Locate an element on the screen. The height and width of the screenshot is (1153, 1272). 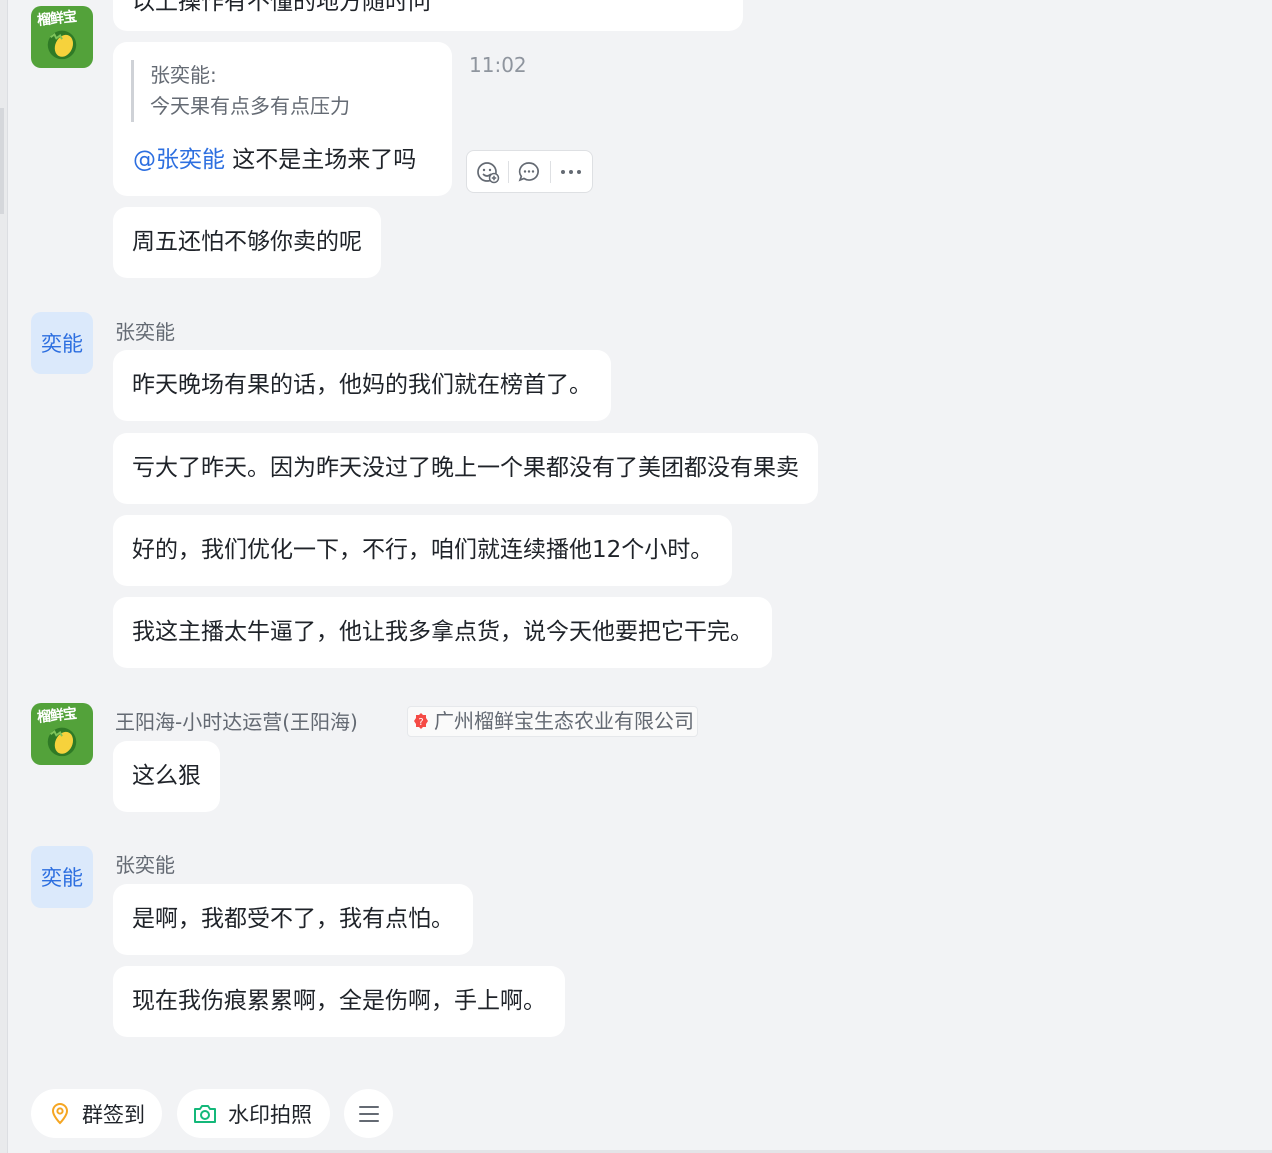
mention-link: @张奕能 is located at coordinates (179, 160).